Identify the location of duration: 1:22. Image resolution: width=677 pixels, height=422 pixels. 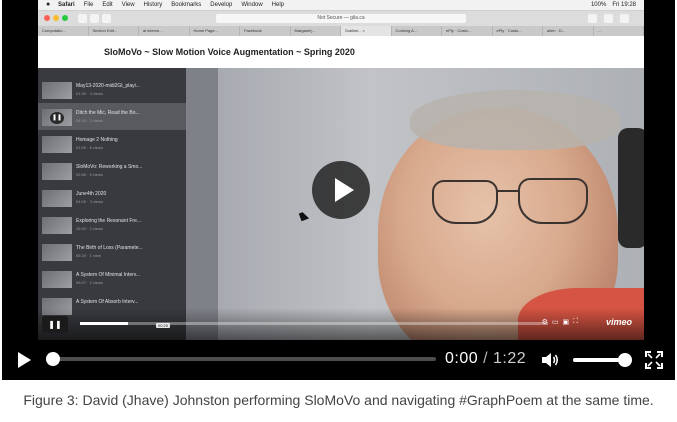
(510, 358).